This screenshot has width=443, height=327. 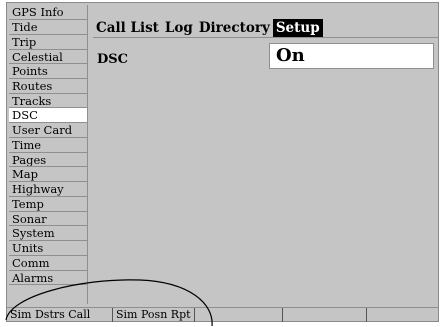 What do you see at coordinates (48, 12) in the screenshot?
I see `sidebar-item-gps-info: GPS Info` at bounding box center [48, 12].